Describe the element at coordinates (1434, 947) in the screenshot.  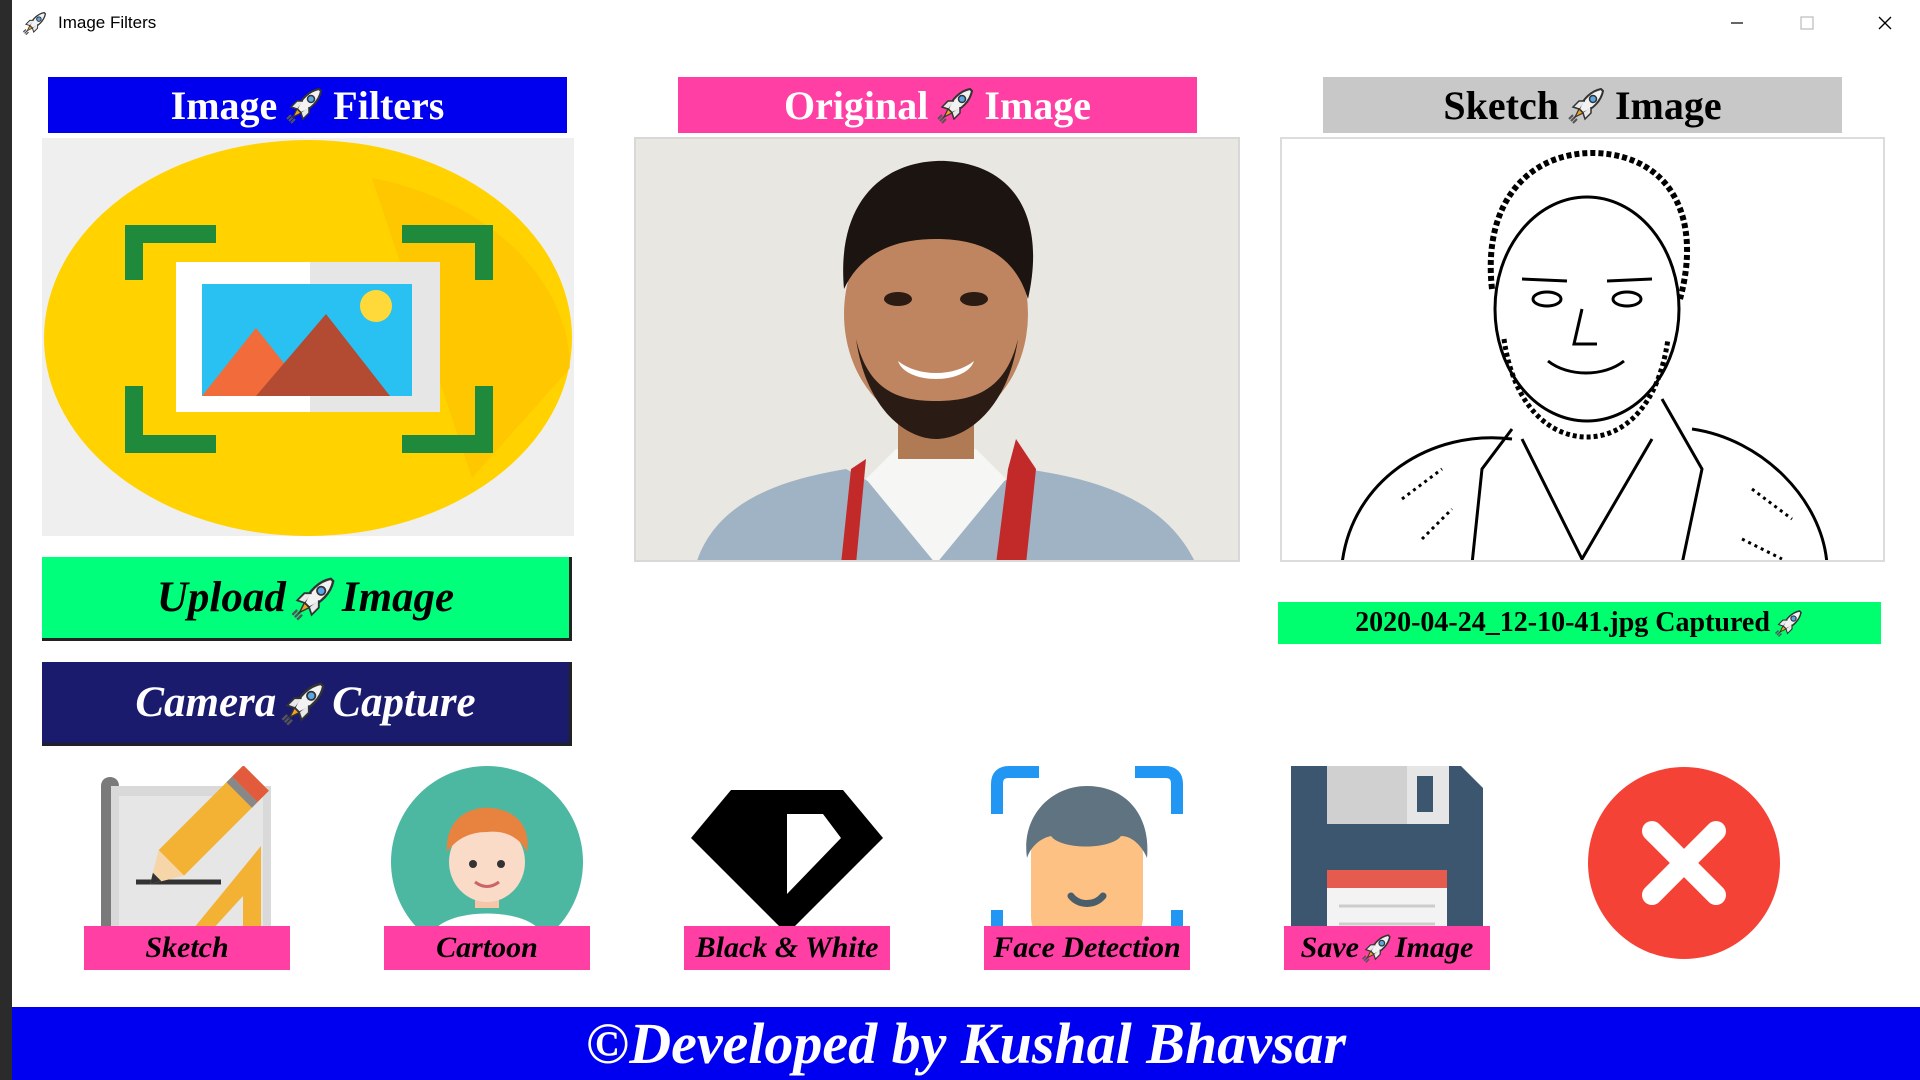
I see `save-label-word2: Image` at that location.